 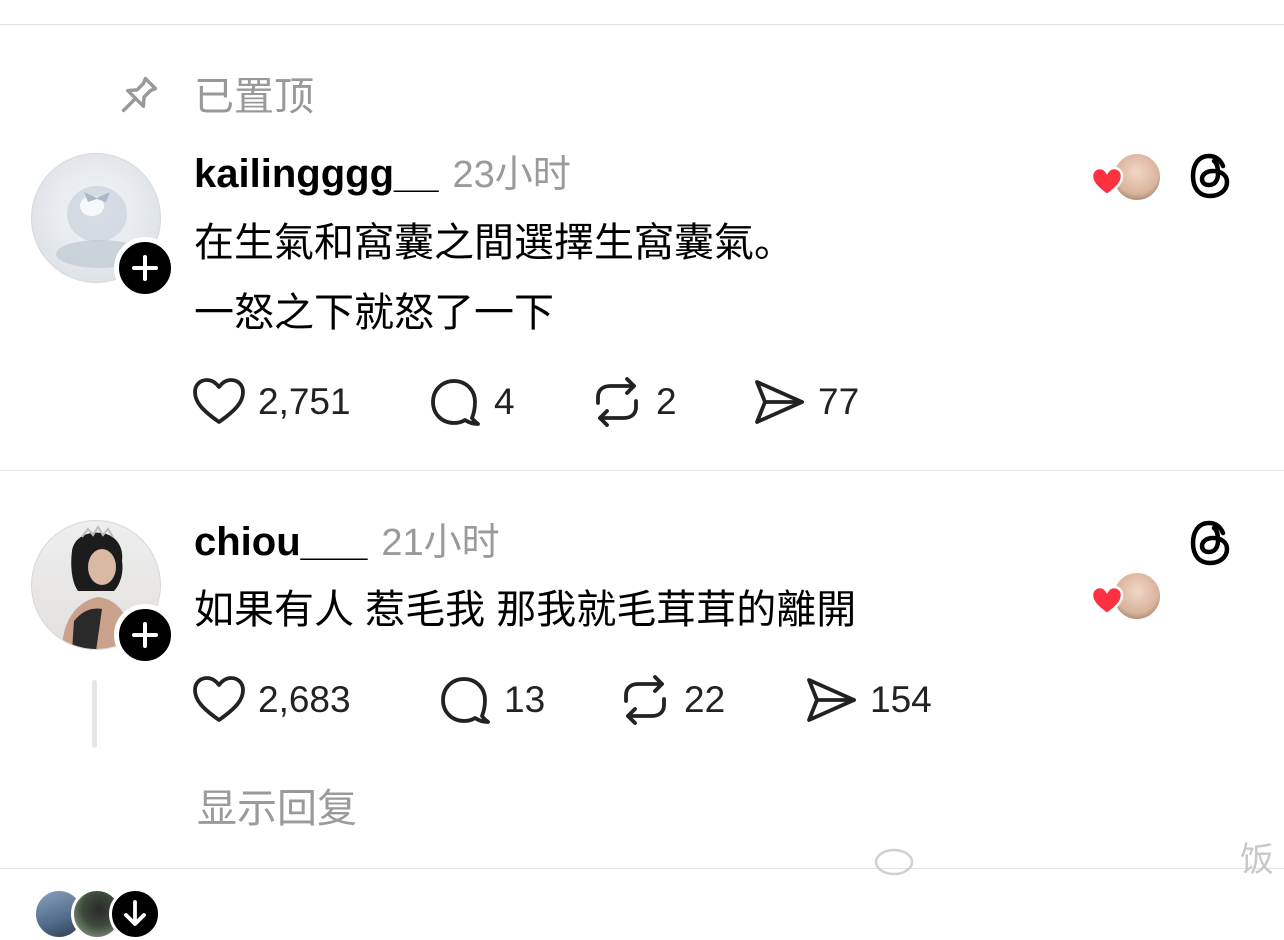 What do you see at coordinates (868, 700) in the screenshot?
I see `share-button: 154` at bounding box center [868, 700].